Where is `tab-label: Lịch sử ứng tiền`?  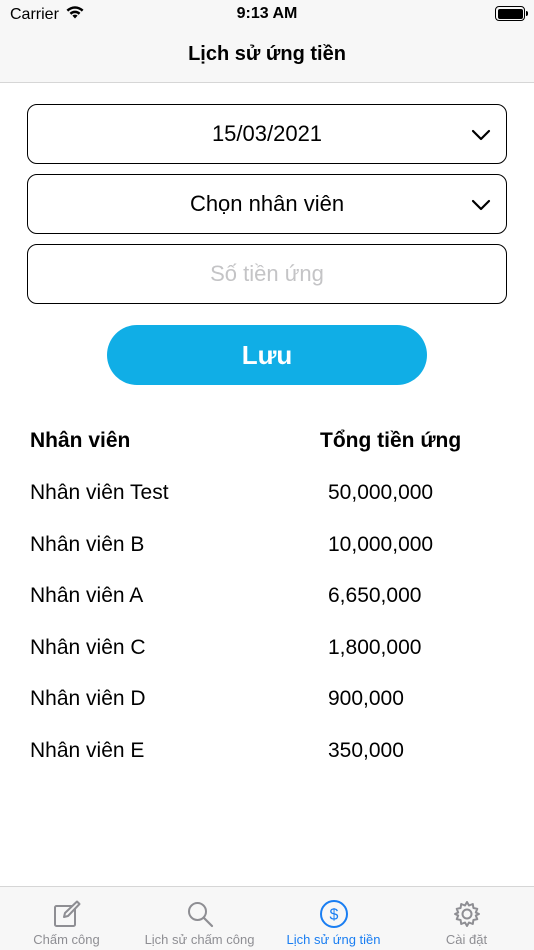 tab-label: Lịch sử ứng tiền is located at coordinates (333, 939).